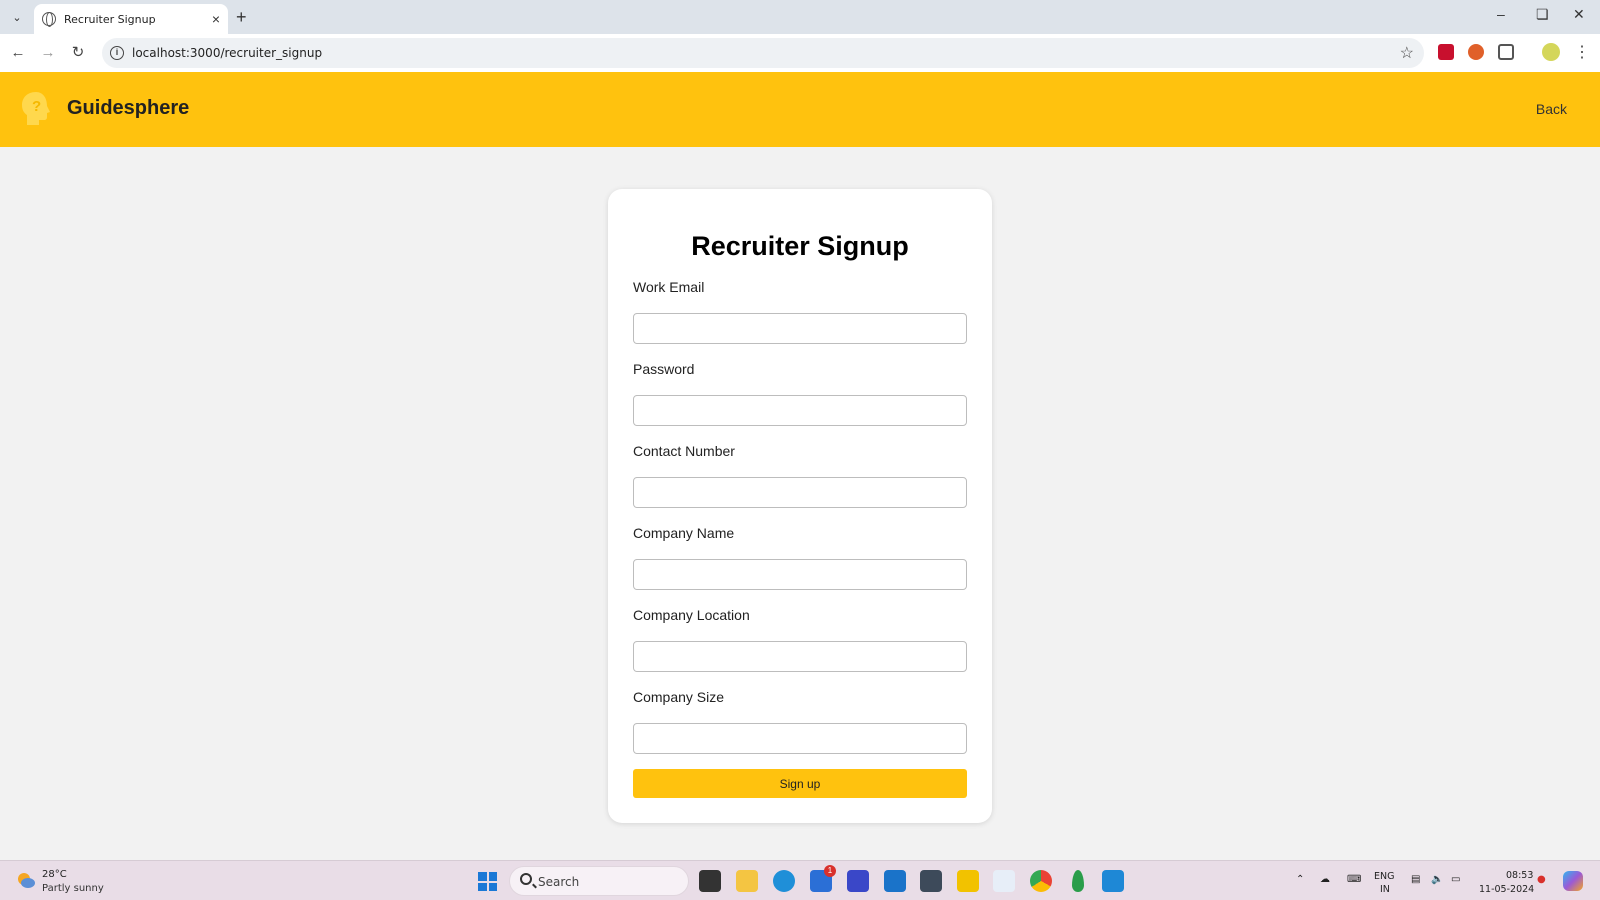 The height and width of the screenshot is (900, 1600). What do you see at coordinates (1573, 881) in the screenshot?
I see `copilot-icon` at bounding box center [1573, 881].